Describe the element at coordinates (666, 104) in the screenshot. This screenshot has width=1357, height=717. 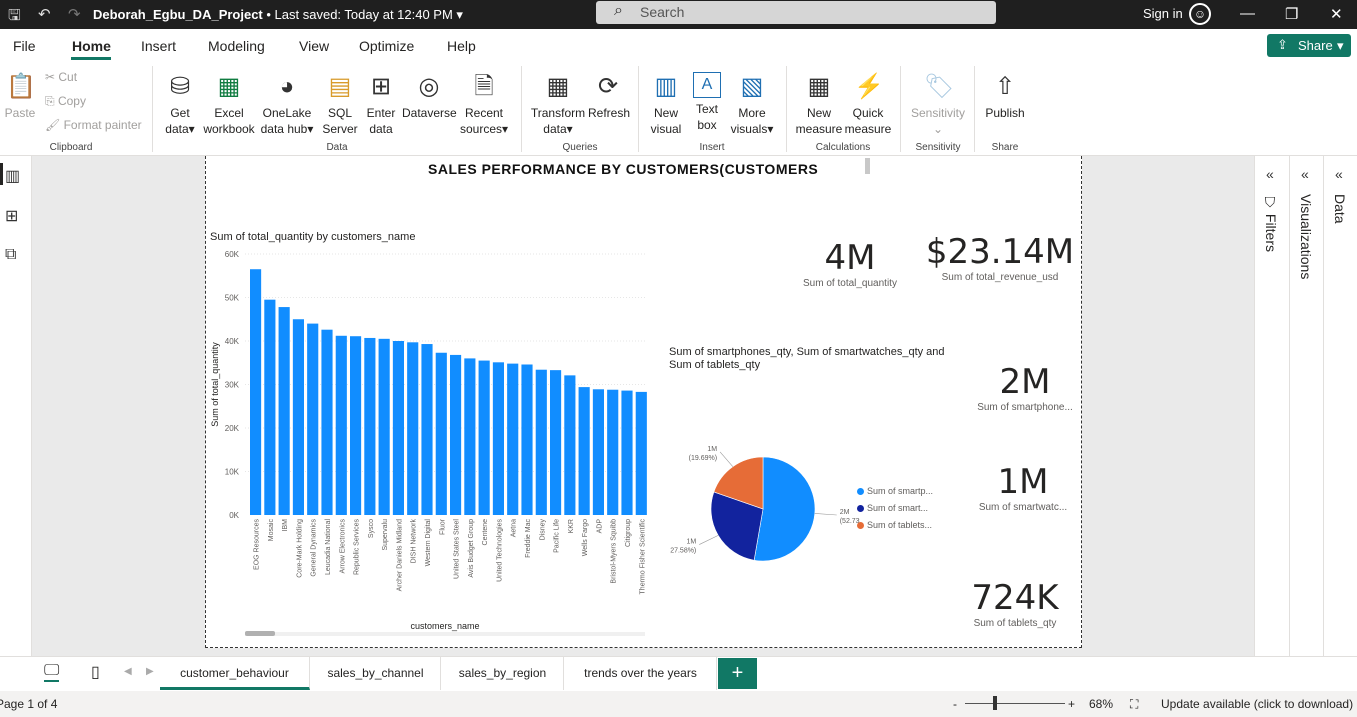
I see `new-visual-button: ▥ New visual` at that location.